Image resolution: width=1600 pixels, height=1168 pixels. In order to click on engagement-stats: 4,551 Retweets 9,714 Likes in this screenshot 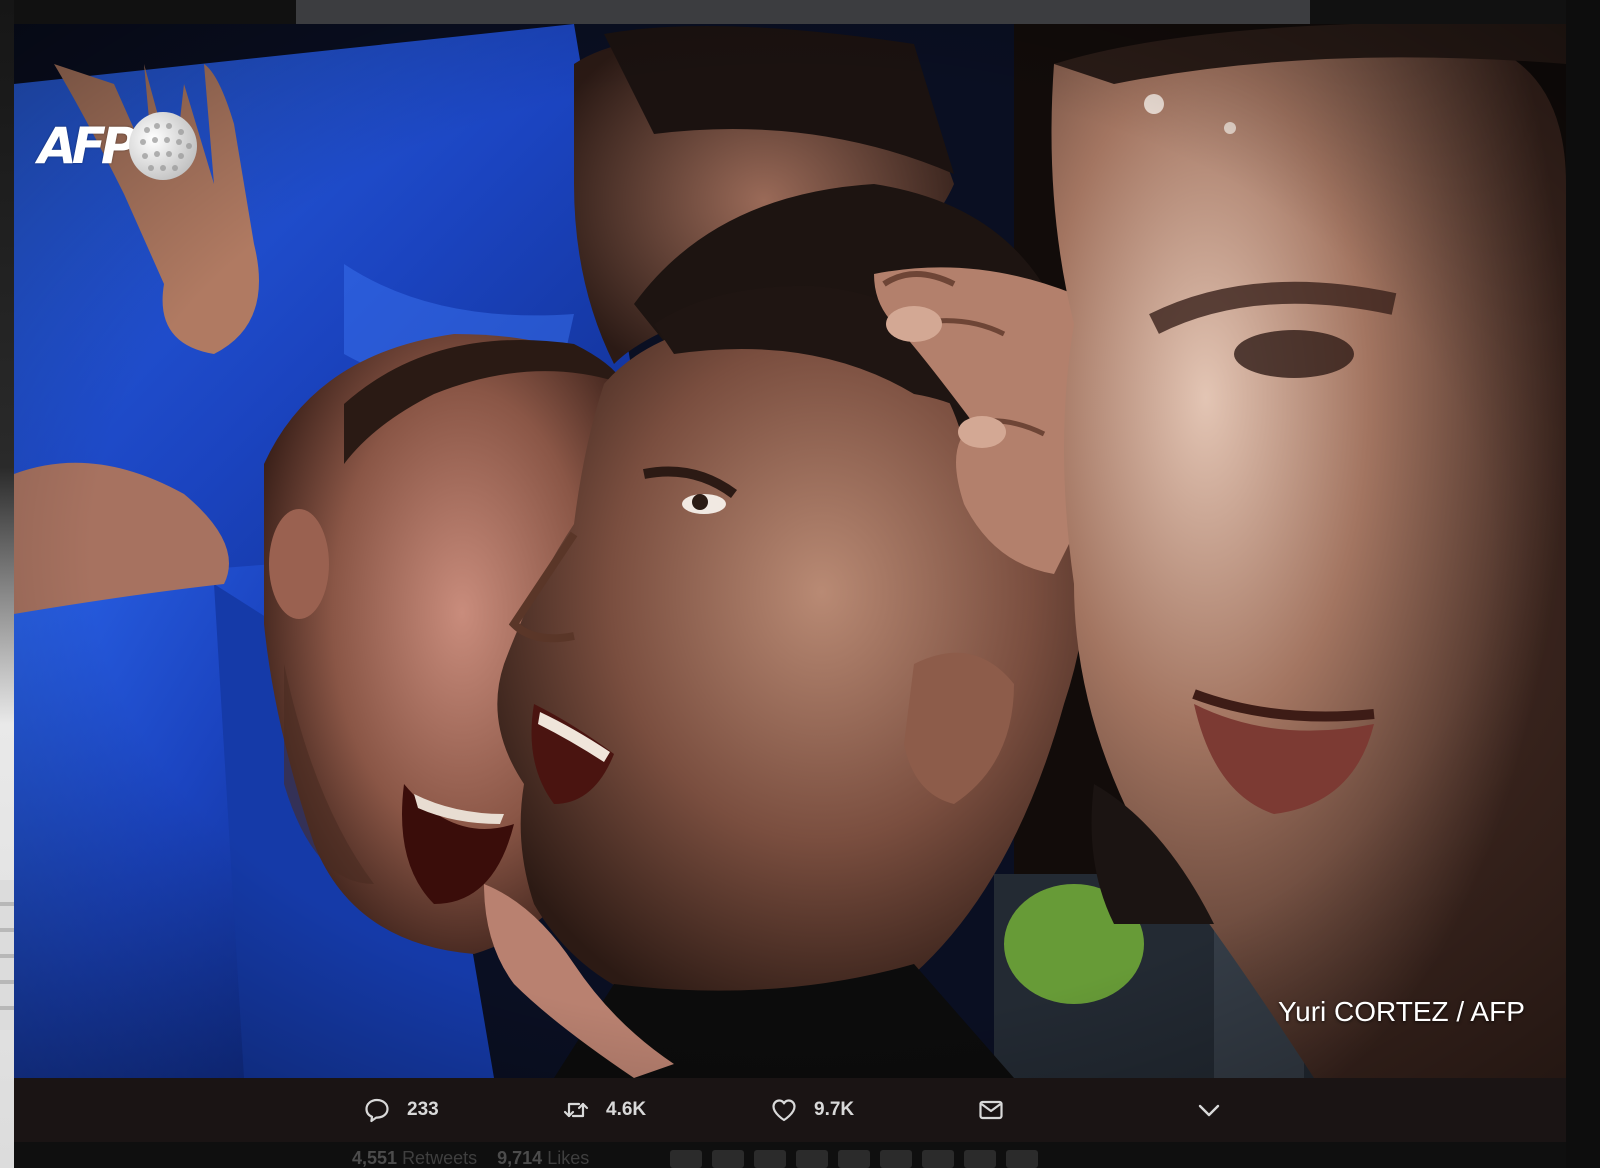, I will do `click(470, 1158)`.